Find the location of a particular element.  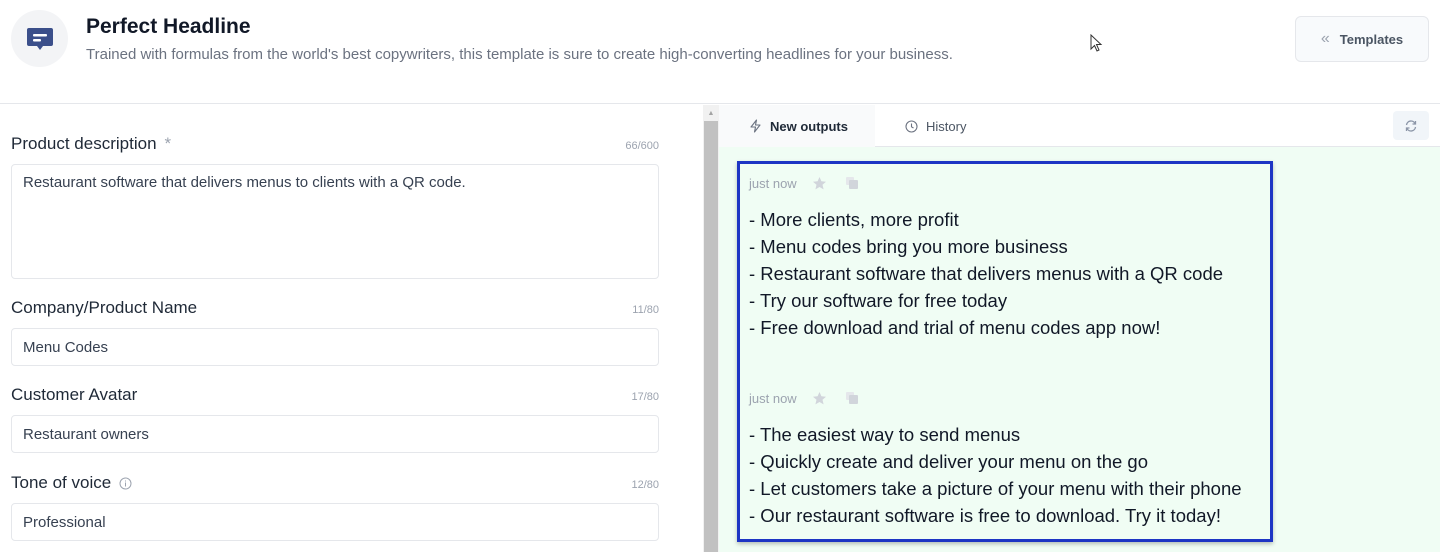

chevrons-left-icon: « is located at coordinates (1325, 38).